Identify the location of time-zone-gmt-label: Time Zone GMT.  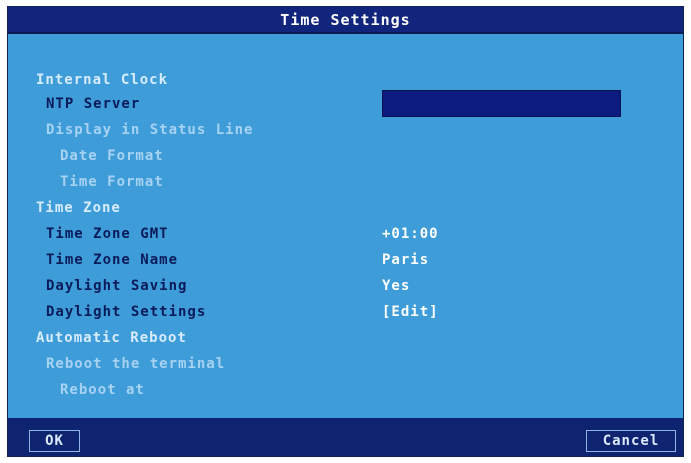
(107, 234).